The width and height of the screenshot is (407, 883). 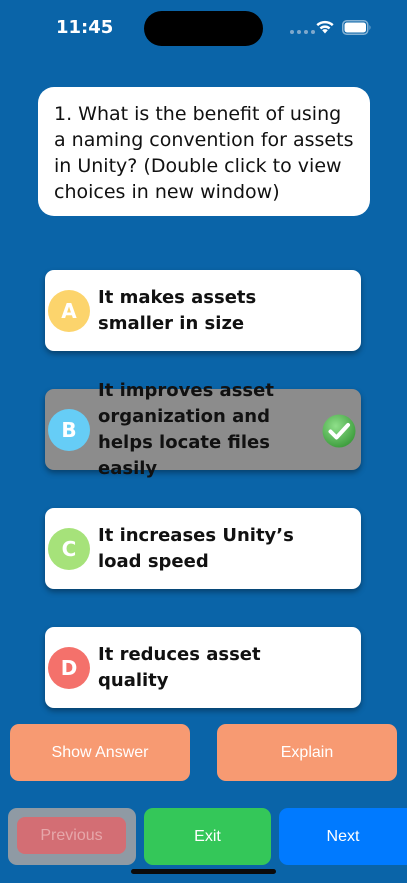 I want to click on battery-icon, so click(x=356, y=27).